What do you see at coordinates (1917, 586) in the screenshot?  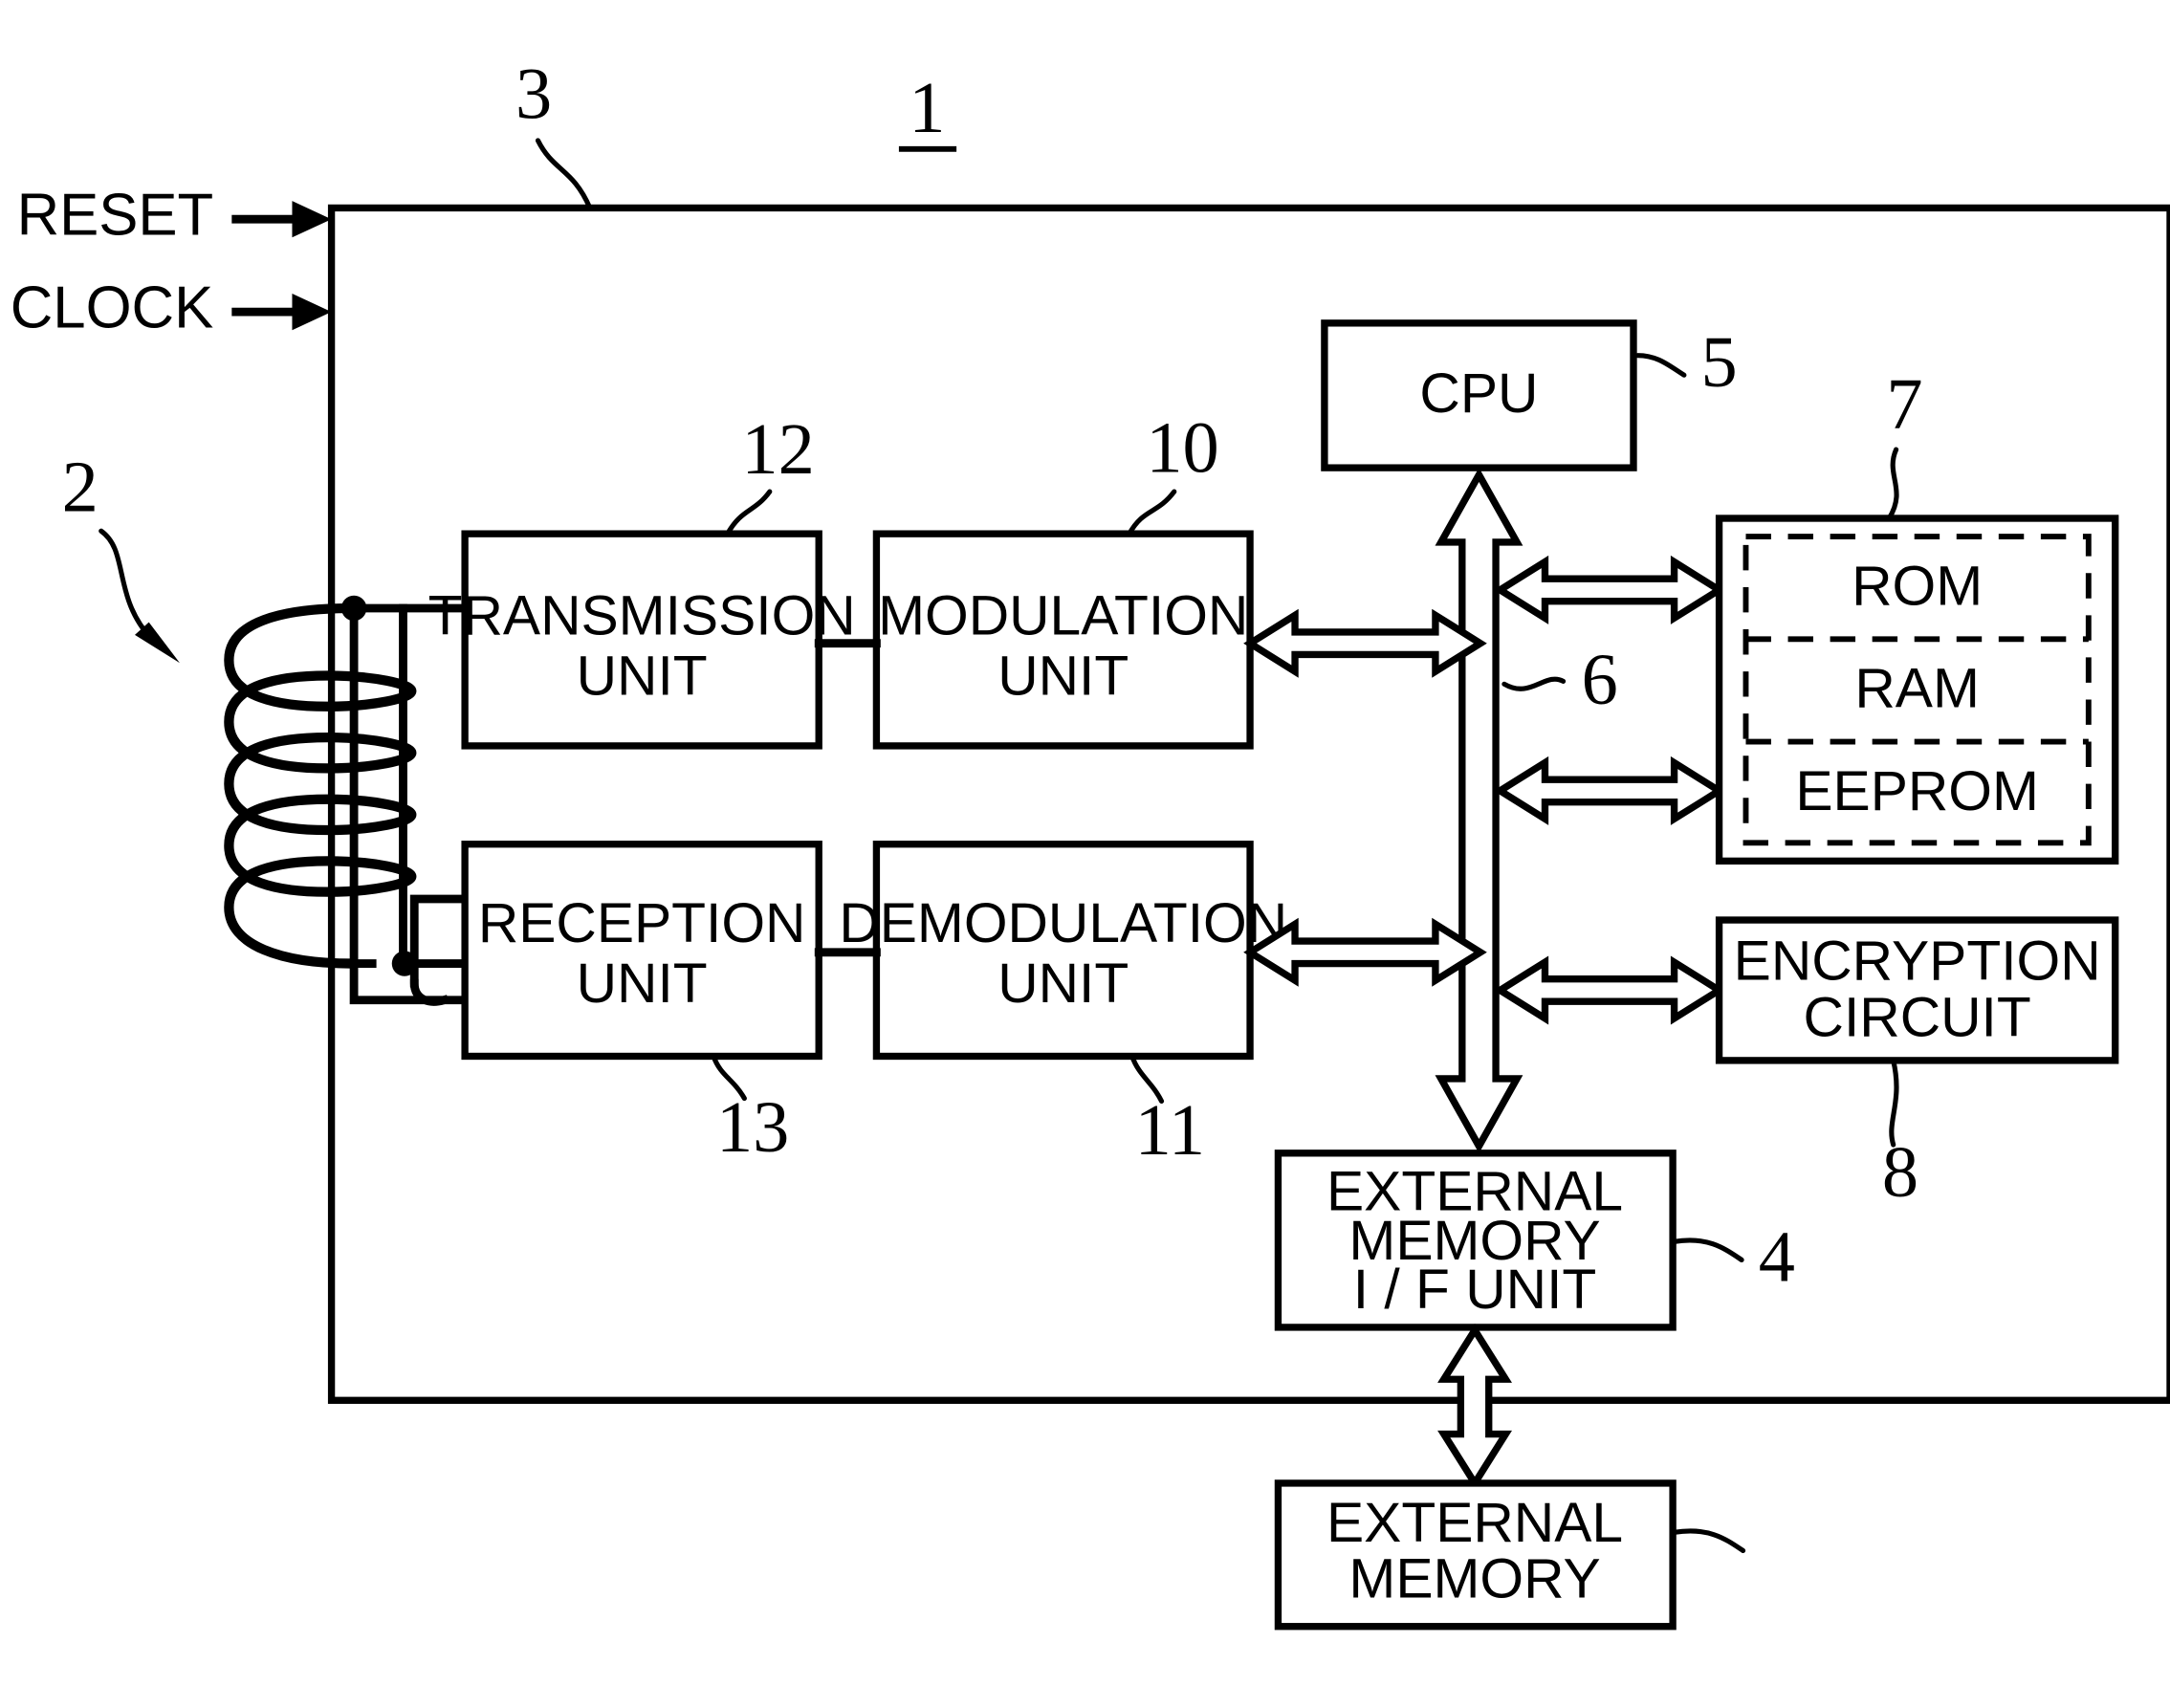 I see `memory-cell-rom-label: ROM` at bounding box center [1917, 586].